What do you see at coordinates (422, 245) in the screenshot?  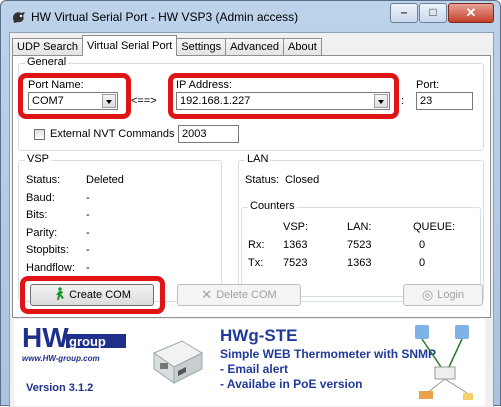 I see `counter-rx-queue: 0` at bounding box center [422, 245].